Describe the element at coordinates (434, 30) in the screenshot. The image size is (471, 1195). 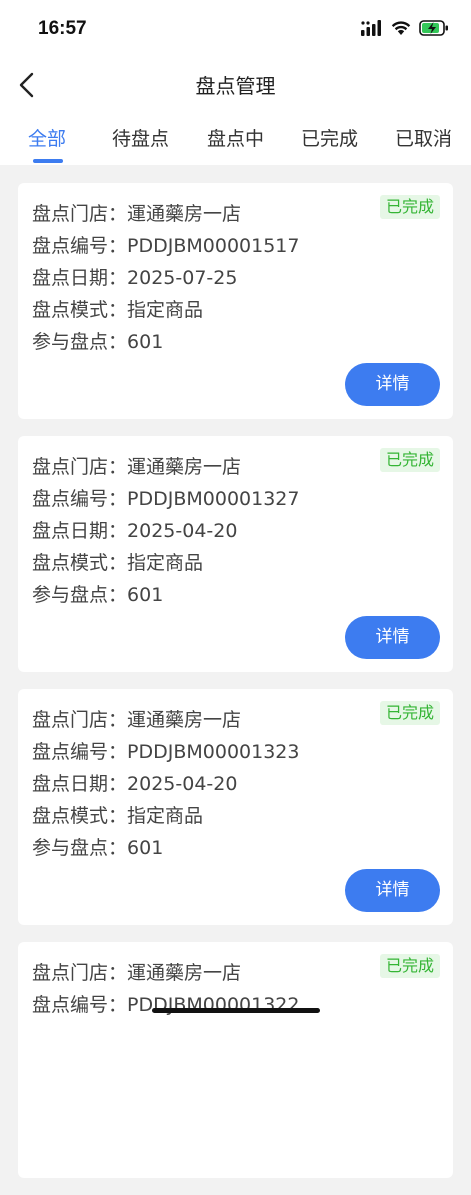
I see `battery-charging-icon` at that location.